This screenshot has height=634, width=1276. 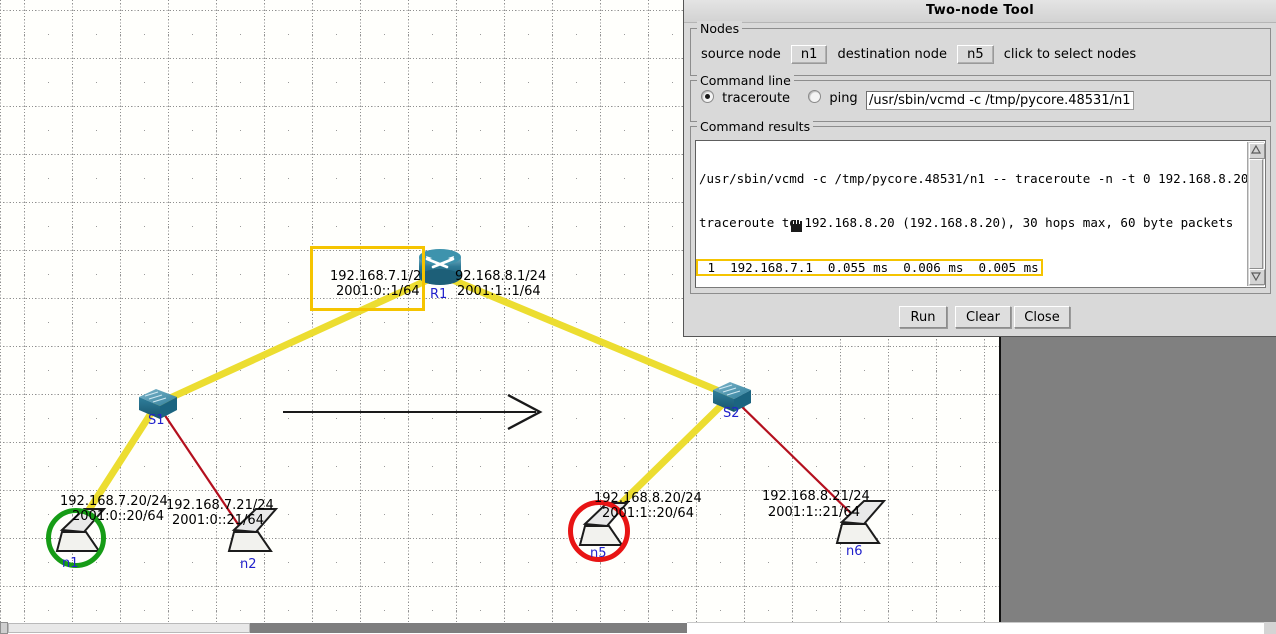 What do you see at coordinates (156, 420) in the screenshot?
I see `switch-s1-name: S1` at bounding box center [156, 420].